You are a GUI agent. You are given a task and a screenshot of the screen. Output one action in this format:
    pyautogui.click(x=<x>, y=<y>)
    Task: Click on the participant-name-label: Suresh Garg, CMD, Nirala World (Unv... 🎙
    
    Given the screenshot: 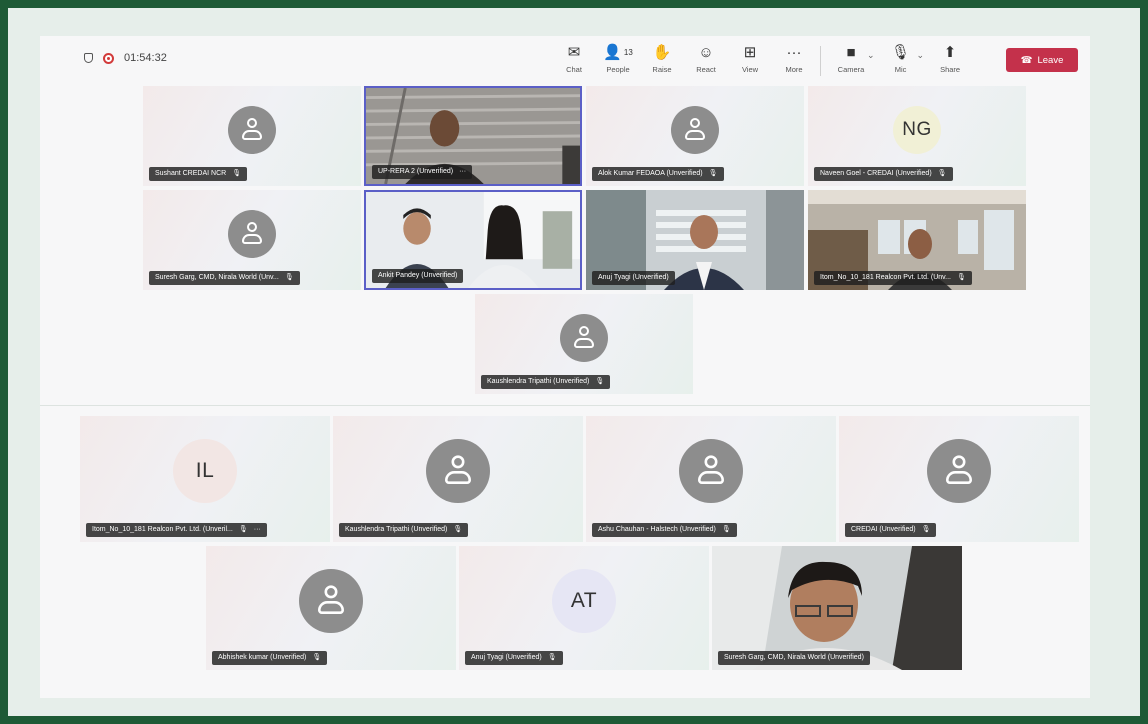 What is the action you would take?
    pyautogui.click(x=224, y=278)
    